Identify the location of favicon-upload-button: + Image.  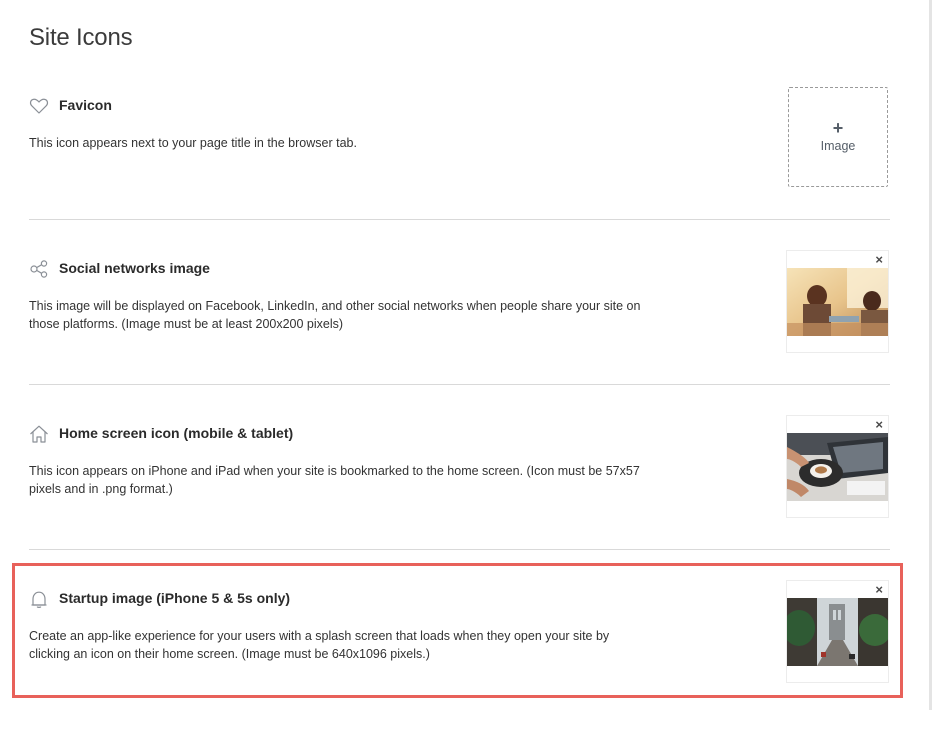
(838, 137).